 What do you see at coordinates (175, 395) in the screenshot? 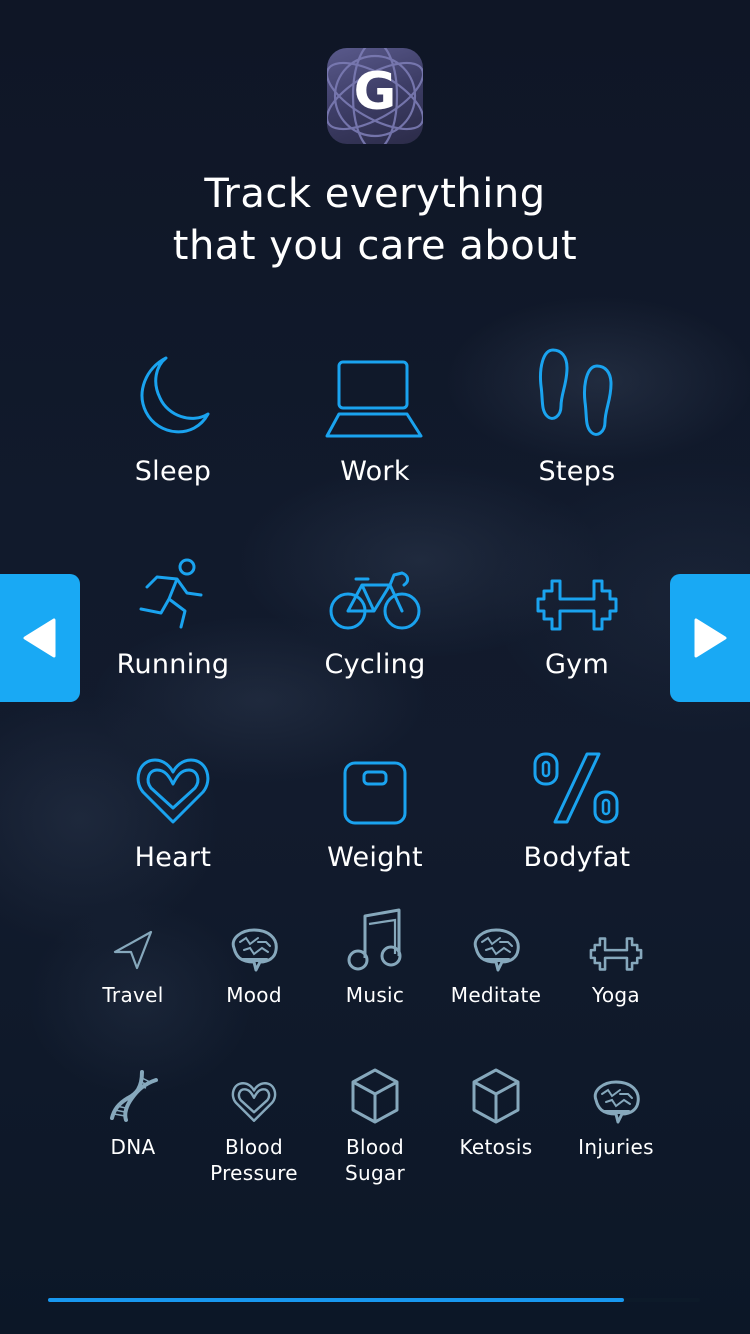
I see `moon-icon` at bounding box center [175, 395].